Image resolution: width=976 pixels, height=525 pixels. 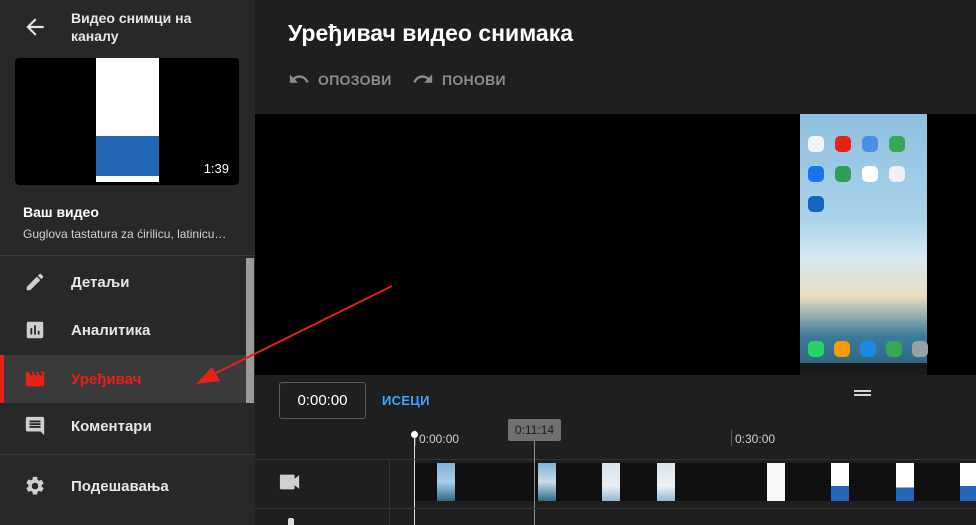 I want to click on sidebar-item-details: Детаљи, so click(x=123, y=282).